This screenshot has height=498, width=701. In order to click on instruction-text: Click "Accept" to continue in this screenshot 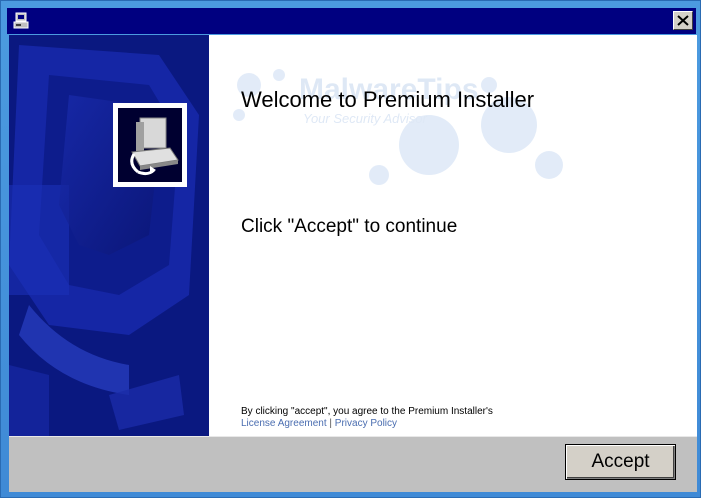, I will do `click(349, 226)`.